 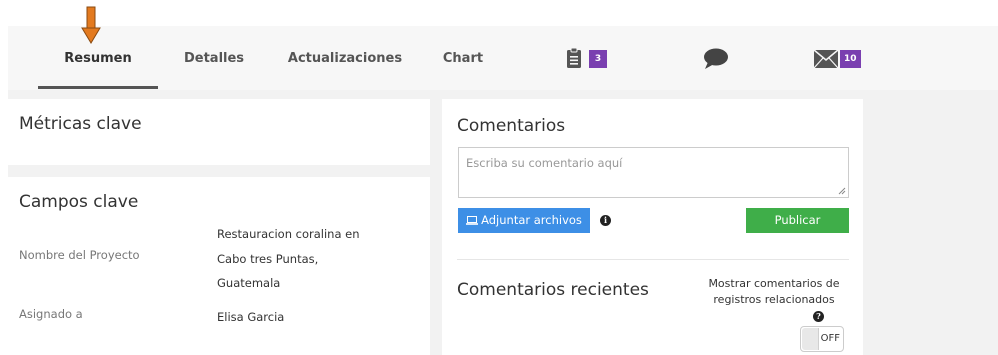 I want to click on tab-chat, so click(x=716, y=58).